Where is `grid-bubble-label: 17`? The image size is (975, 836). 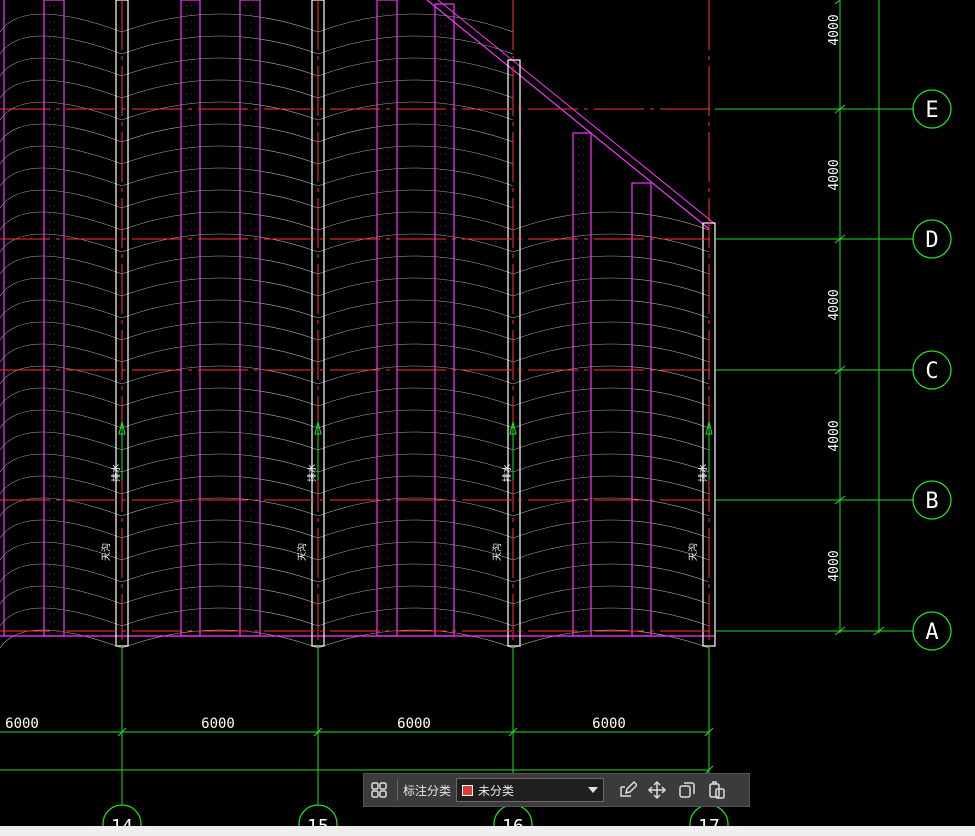
grid-bubble-label: 17 is located at coordinates (709, 821).